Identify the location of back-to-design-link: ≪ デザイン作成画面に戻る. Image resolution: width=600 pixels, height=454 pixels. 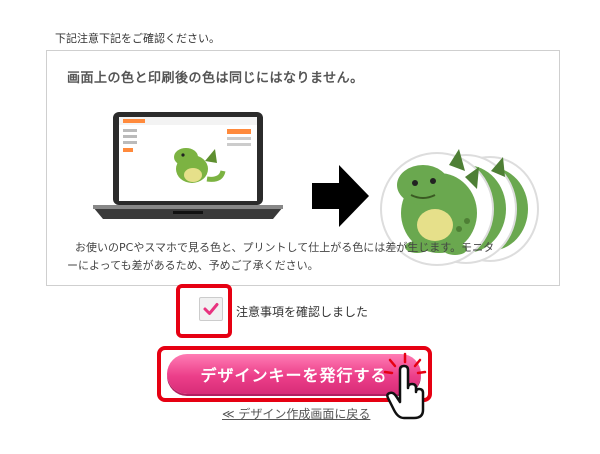
(296, 413).